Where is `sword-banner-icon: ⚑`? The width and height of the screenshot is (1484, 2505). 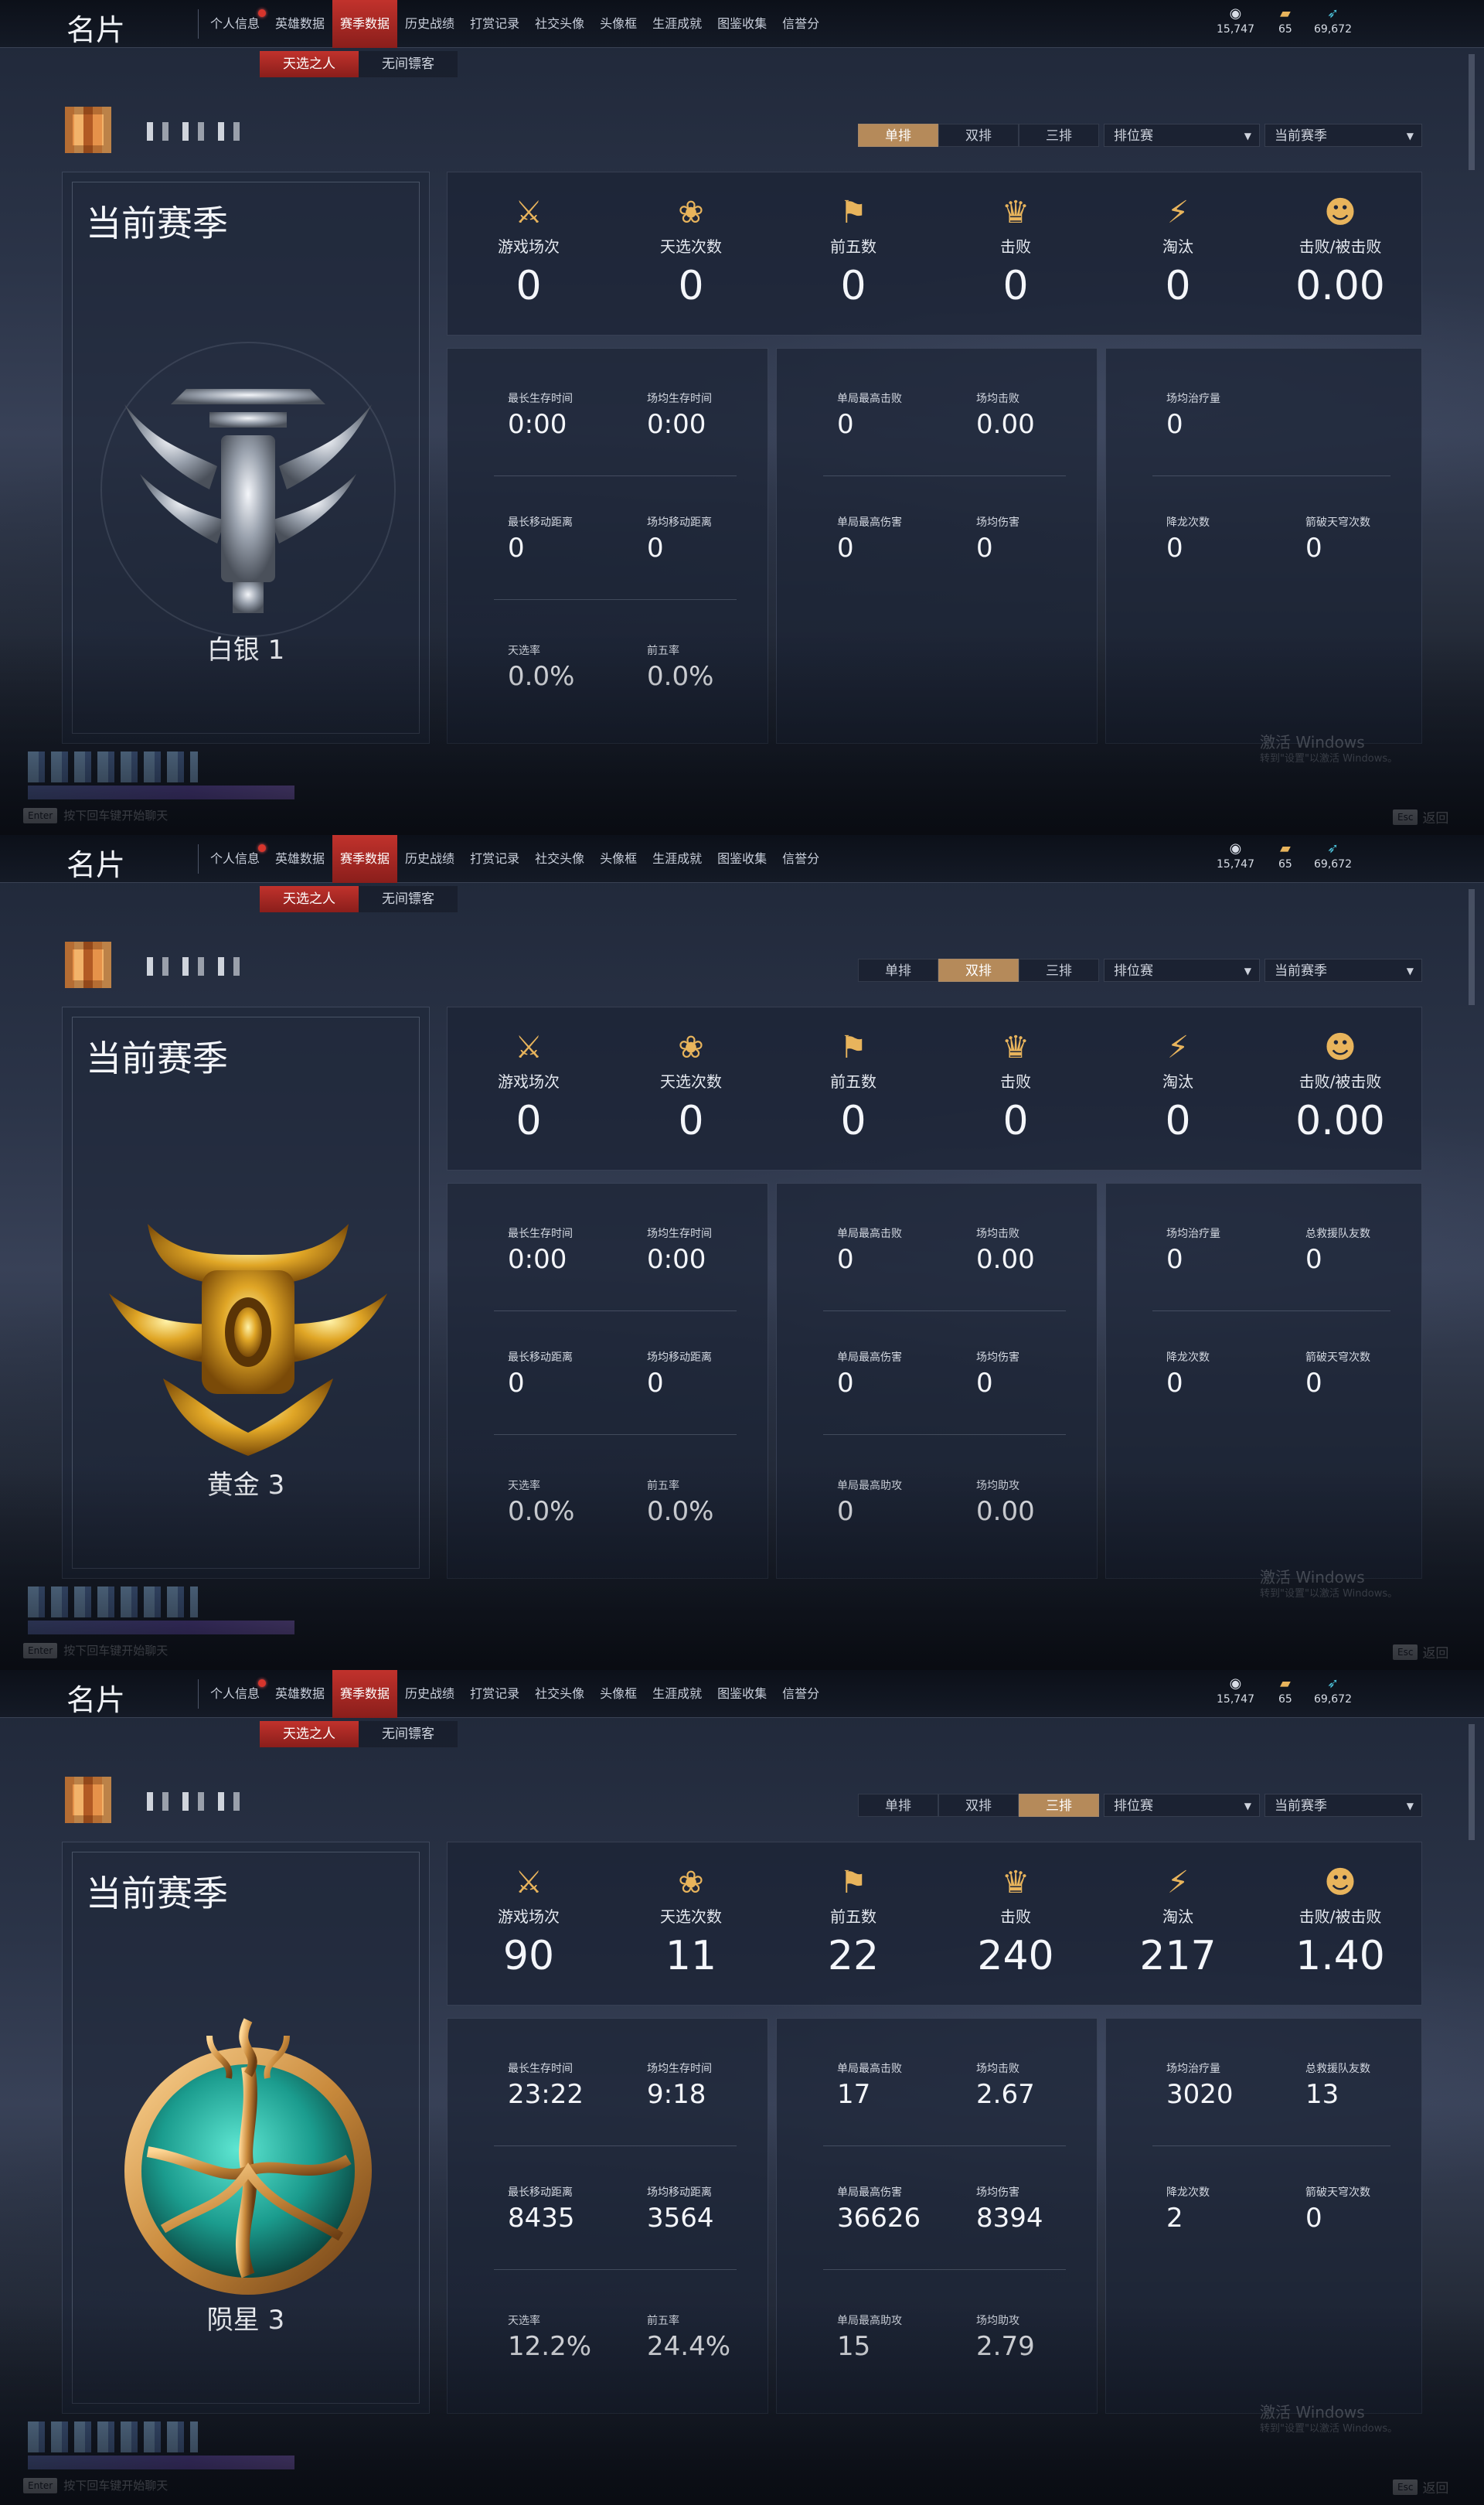
sword-banner-icon: ⚑ is located at coordinates (853, 1882).